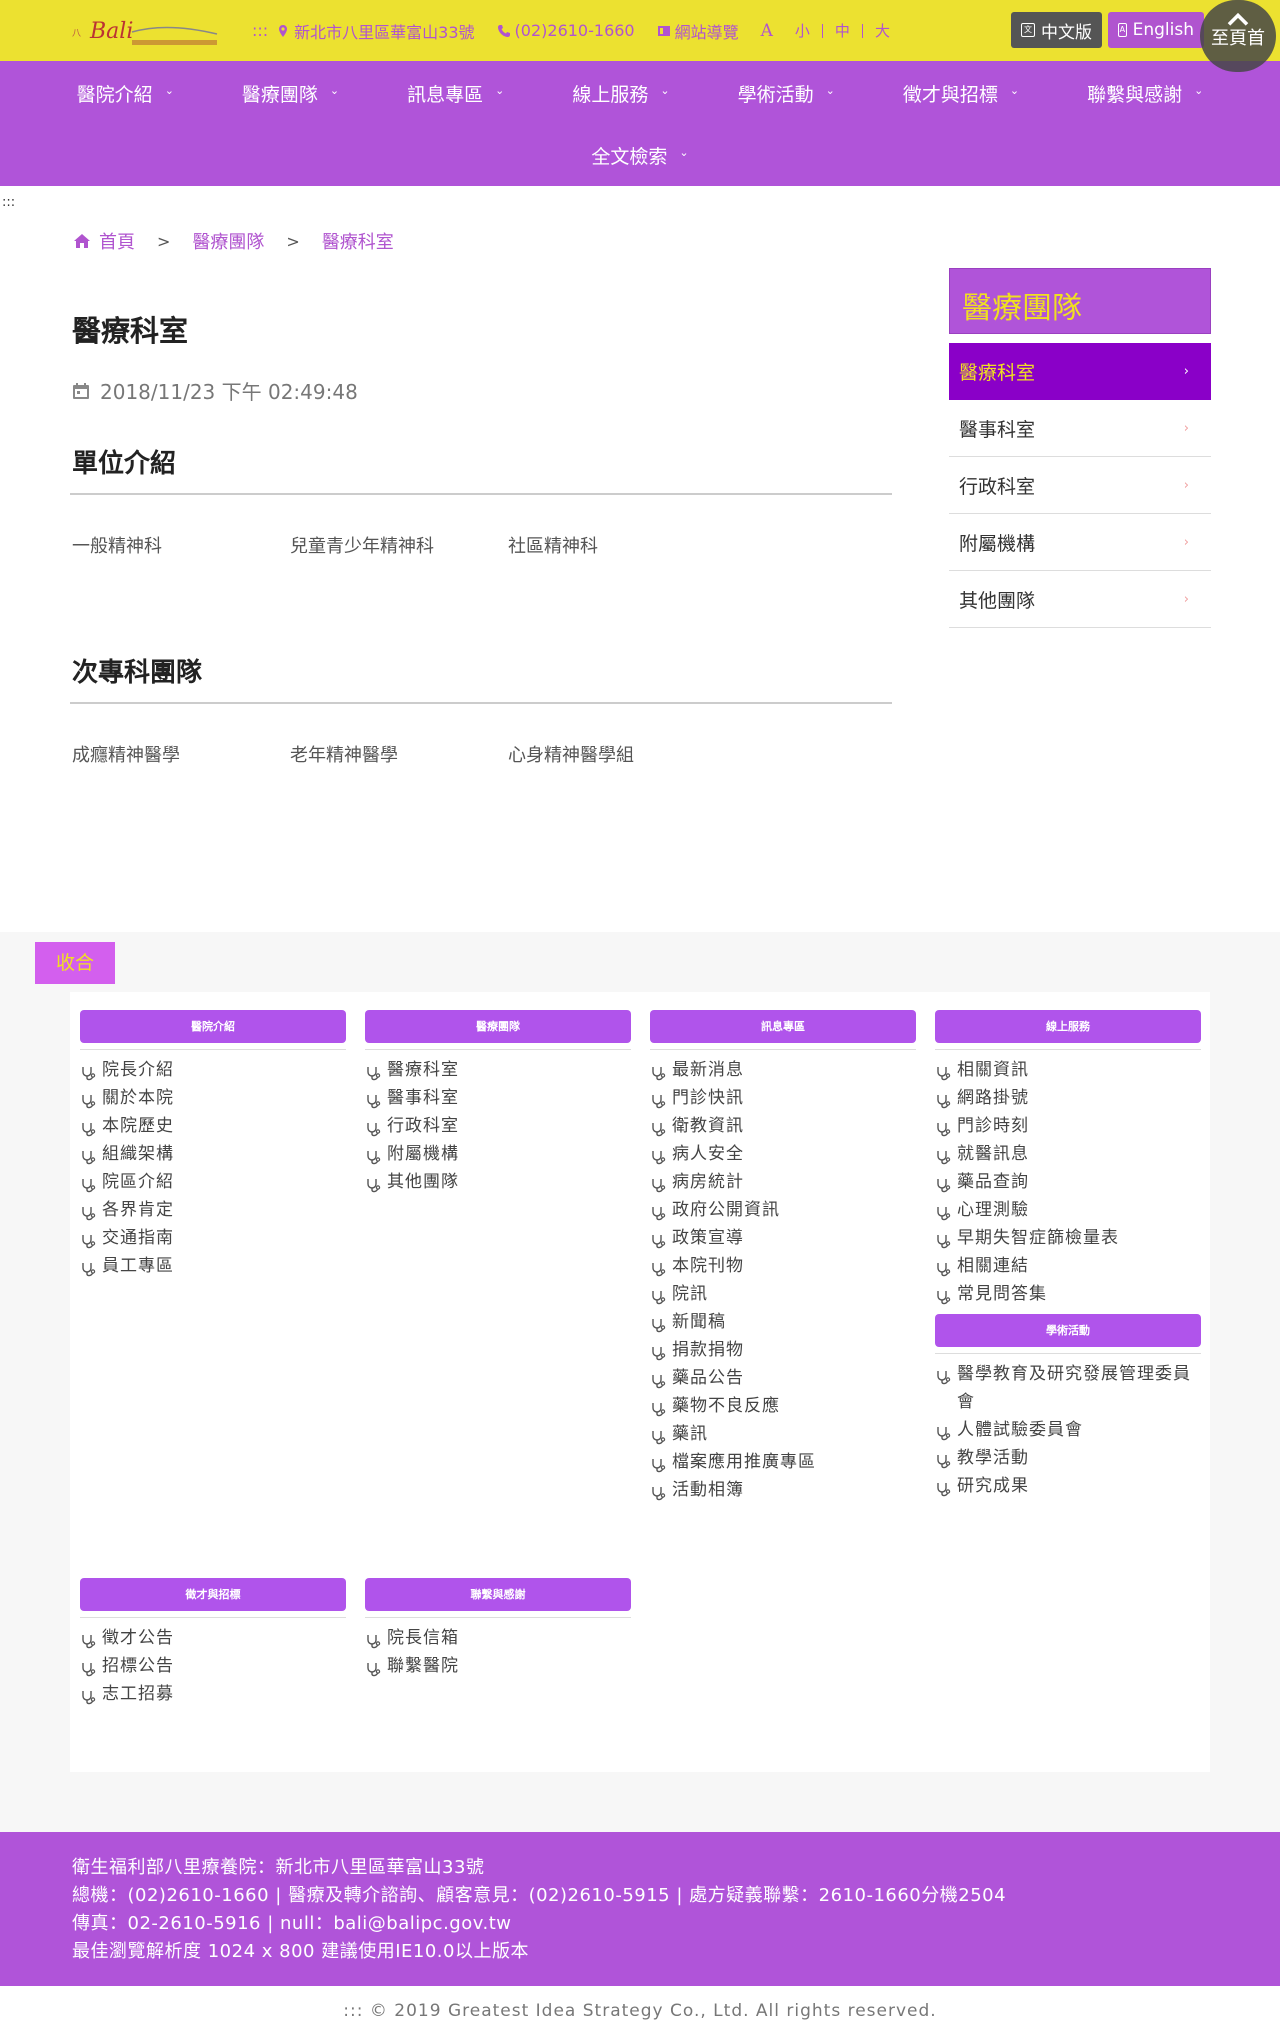  Describe the element at coordinates (783, 1434) in the screenshot. I see `sitemap-link: 藥訊` at that location.